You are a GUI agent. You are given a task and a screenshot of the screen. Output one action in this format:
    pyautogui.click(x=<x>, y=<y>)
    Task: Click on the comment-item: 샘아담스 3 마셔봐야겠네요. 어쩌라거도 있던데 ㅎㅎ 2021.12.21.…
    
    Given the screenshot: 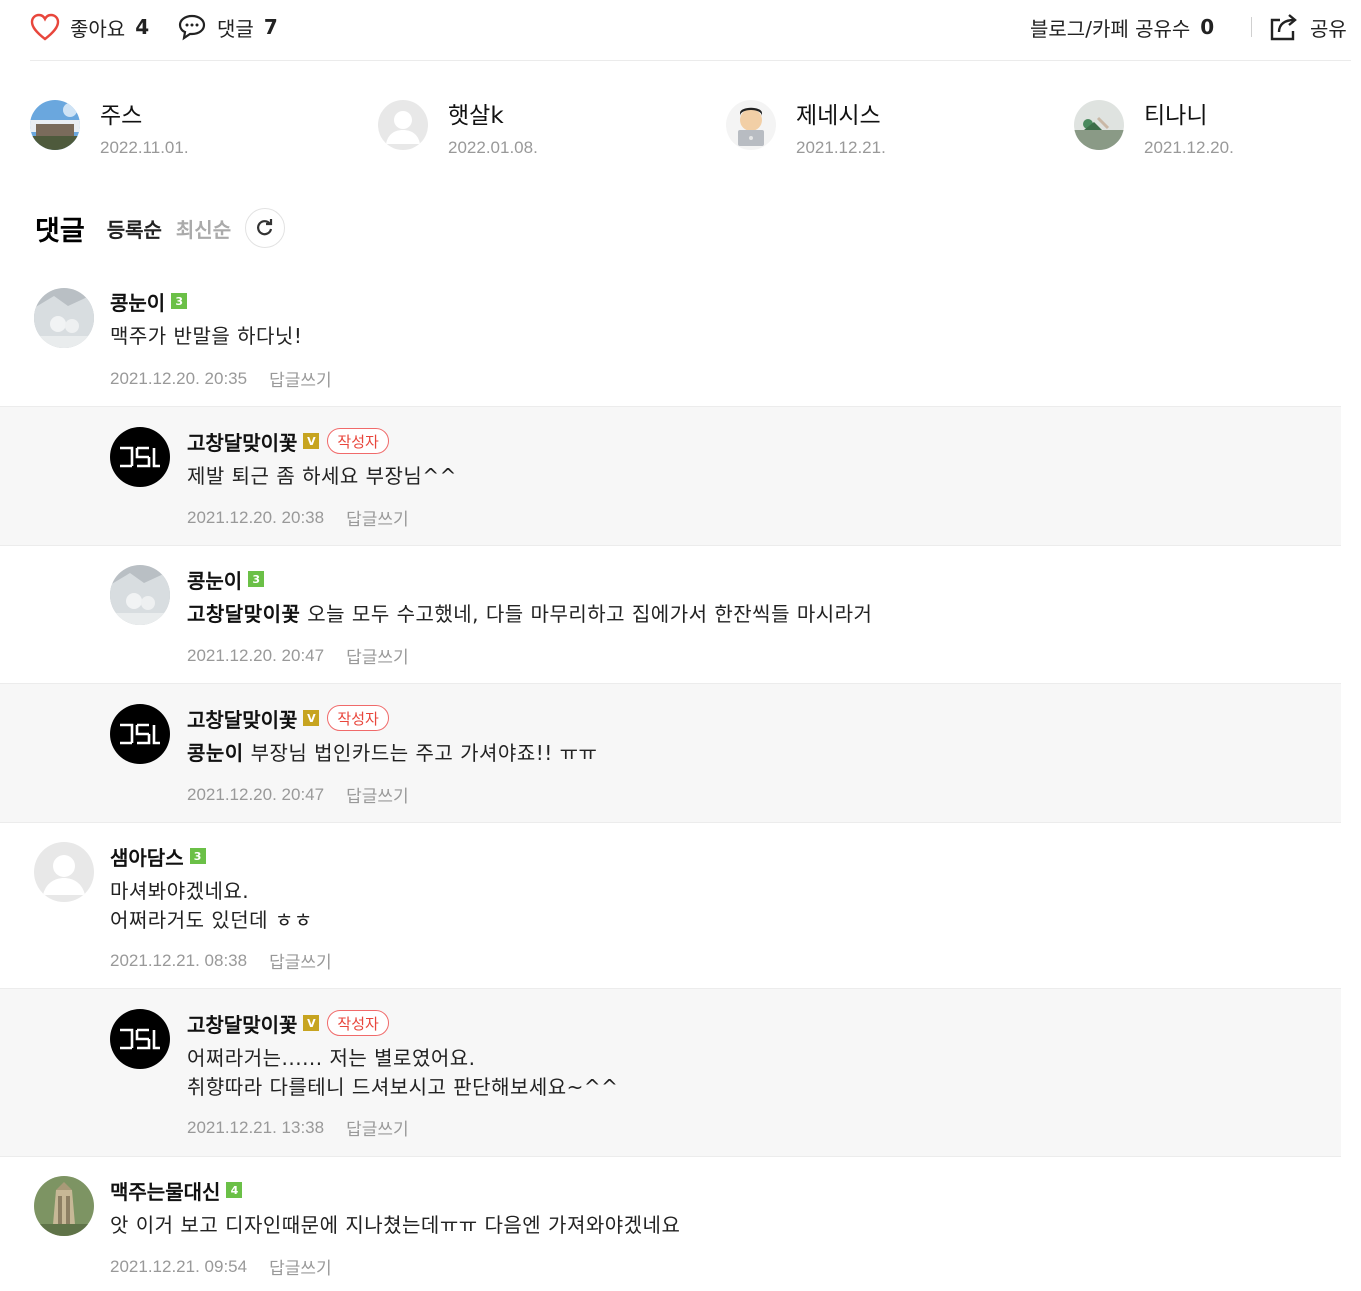 What is the action you would take?
    pyautogui.click(x=670, y=905)
    